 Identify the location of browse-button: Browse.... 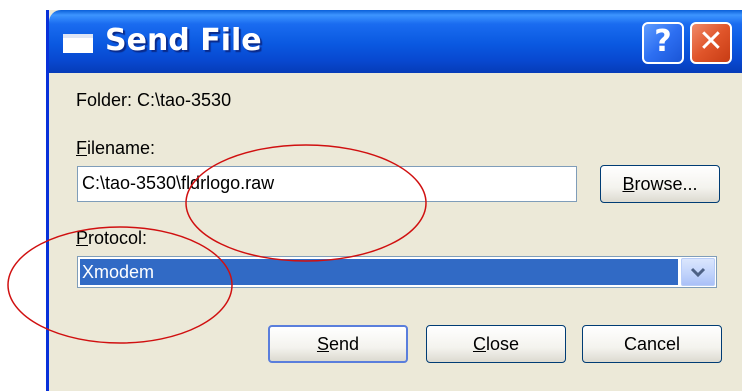
(660, 184).